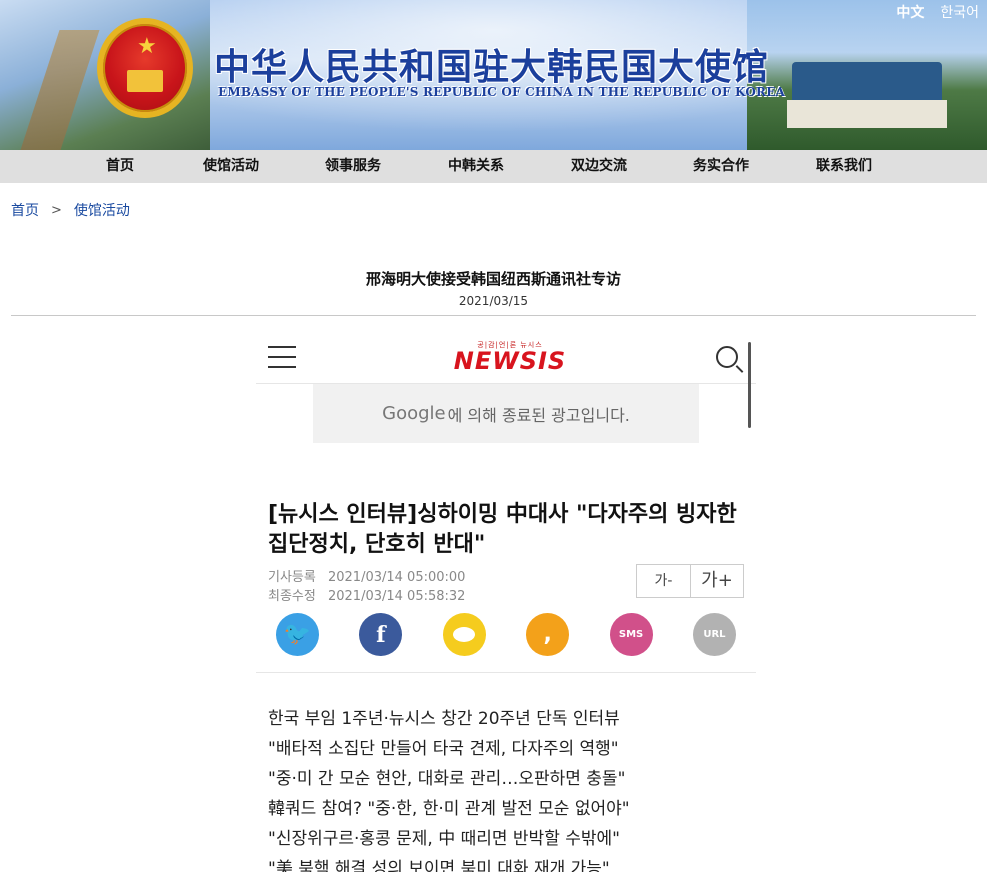 The image size is (987, 872). I want to click on font-decrease-button: 가-, so click(663, 581).